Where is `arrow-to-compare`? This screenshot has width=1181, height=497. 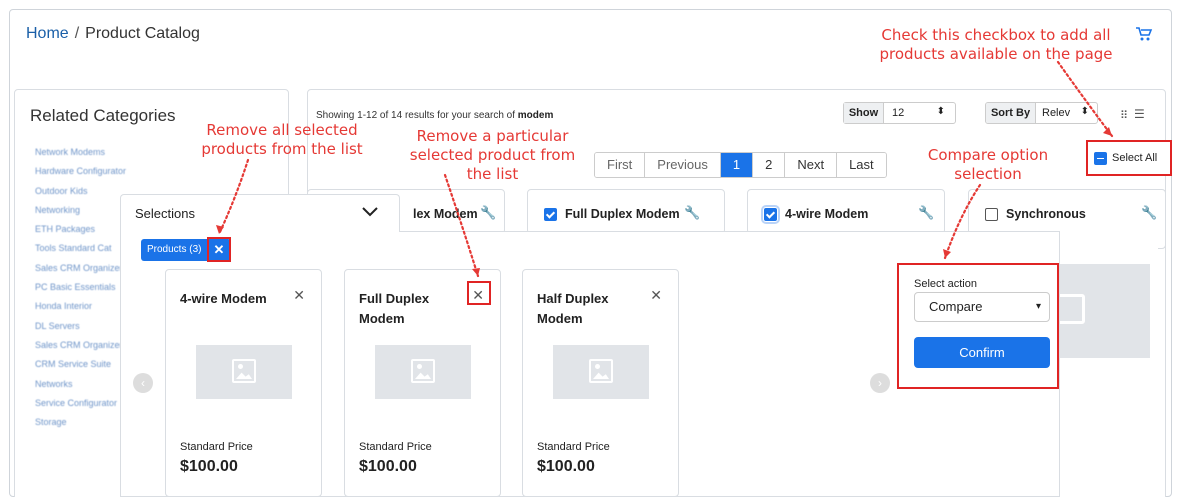
arrow-to-compare is located at coordinates (962, 221).